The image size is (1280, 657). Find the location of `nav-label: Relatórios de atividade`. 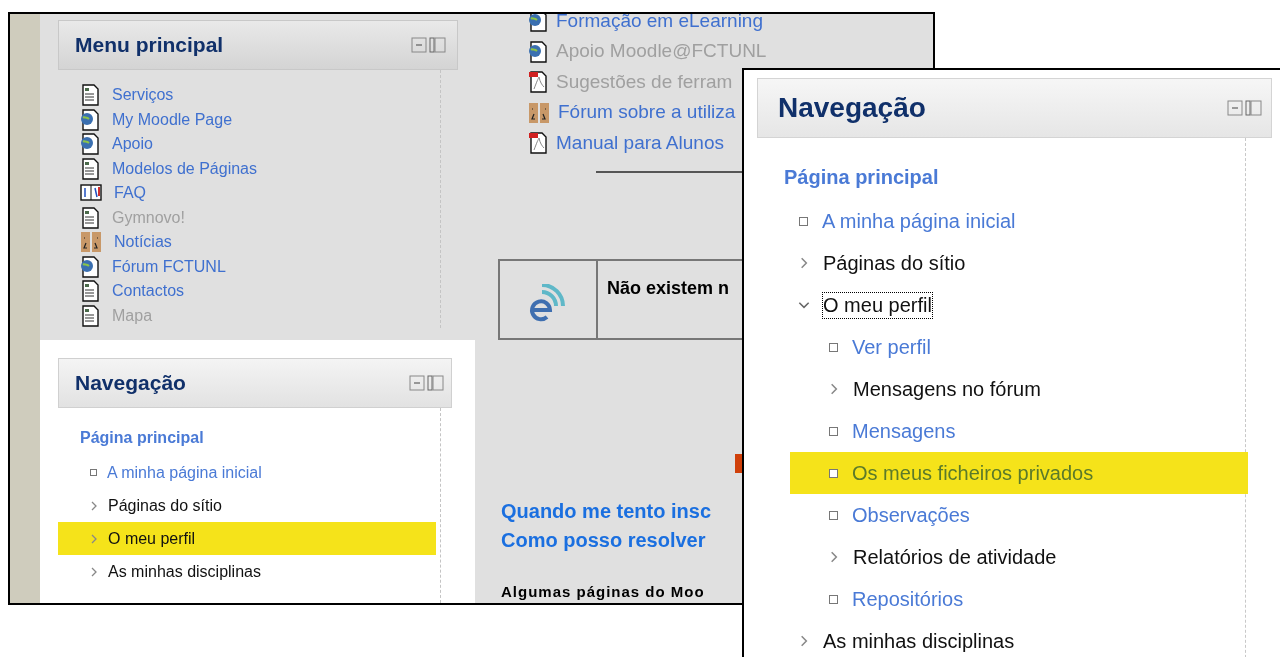

nav-label: Relatórios de atividade is located at coordinates (955, 557).